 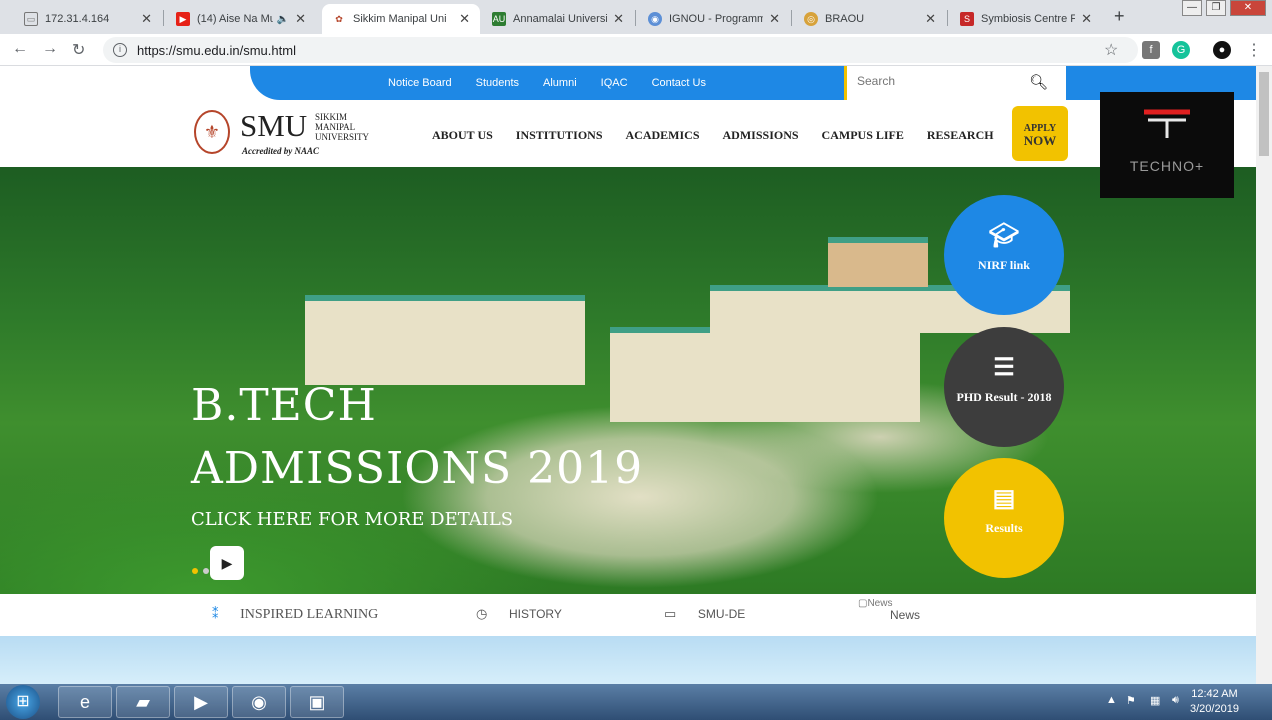 I want to click on menu-kebab-icon: ⋮, so click(x=1254, y=50).